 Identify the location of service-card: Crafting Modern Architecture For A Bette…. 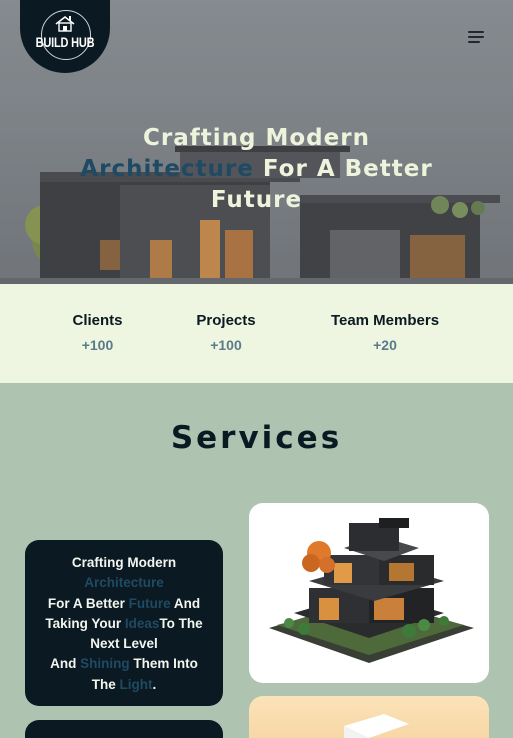
(124, 623).